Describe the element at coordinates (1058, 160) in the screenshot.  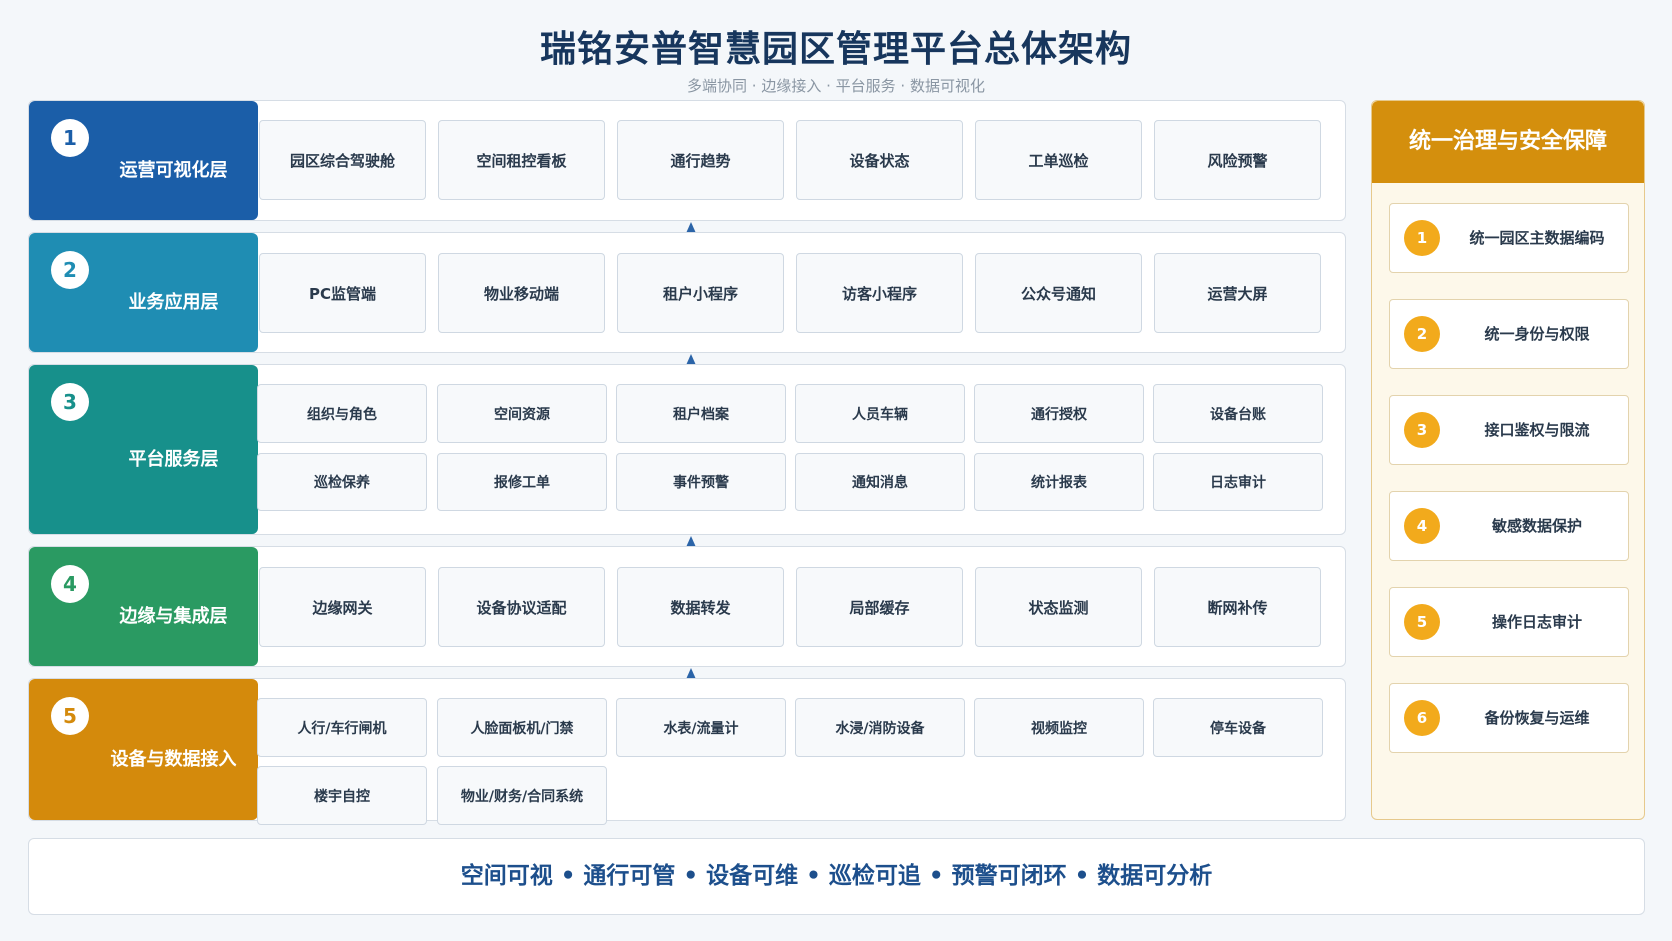
I see `module-box: 工单巡检` at that location.